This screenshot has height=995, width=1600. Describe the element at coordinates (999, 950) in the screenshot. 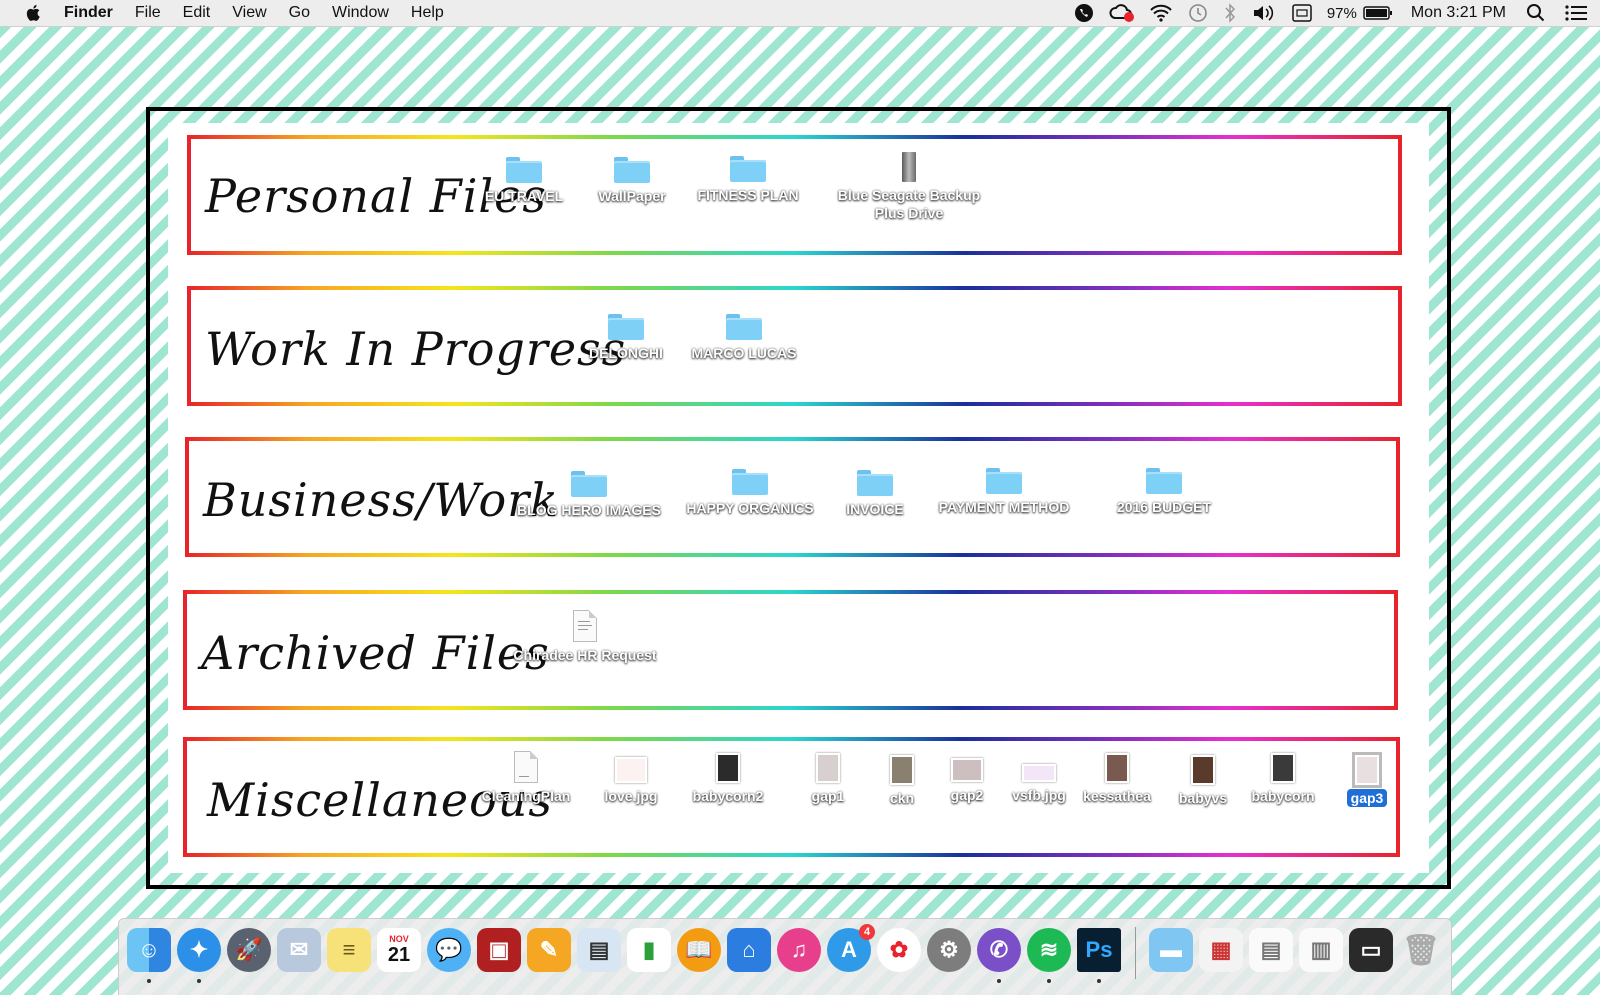

I see `viber-icon: ✆` at that location.